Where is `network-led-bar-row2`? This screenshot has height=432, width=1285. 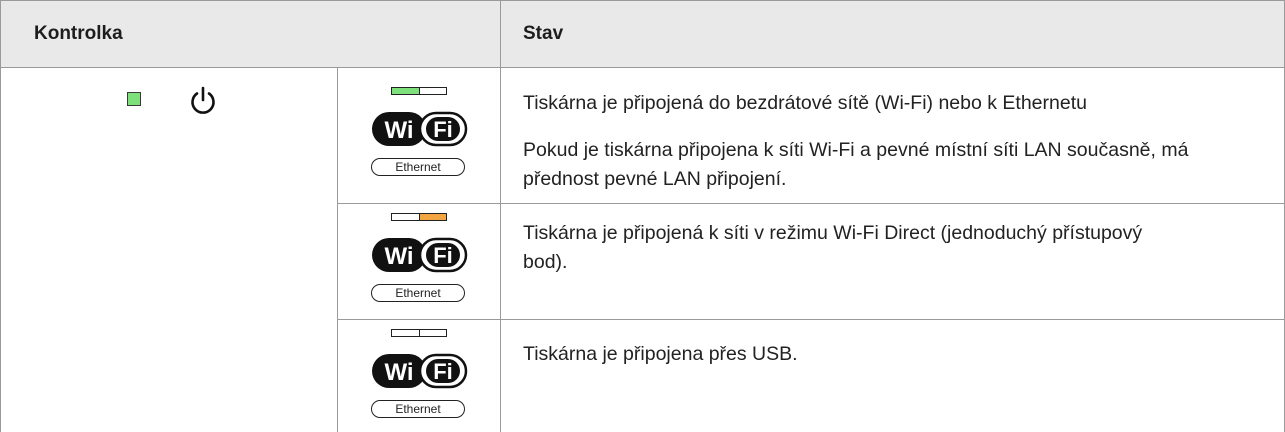
network-led-bar-row2 is located at coordinates (419, 217).